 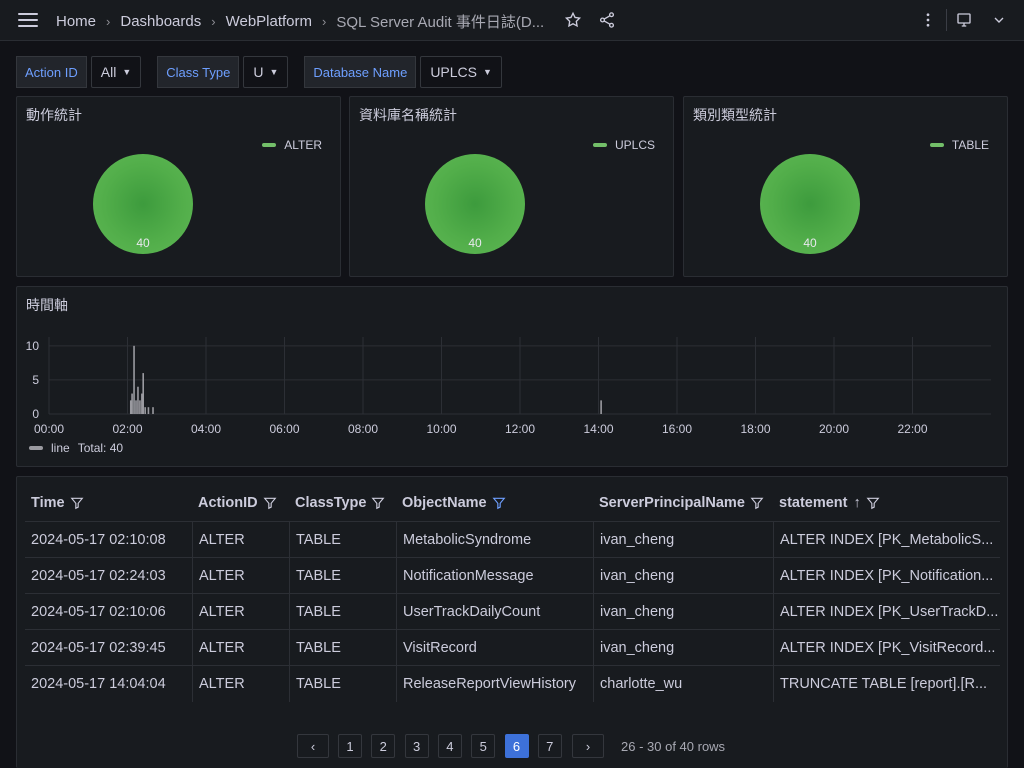 I want to click on breadcrumb-dashboards: Dashboards, so click(x=160, y=21).